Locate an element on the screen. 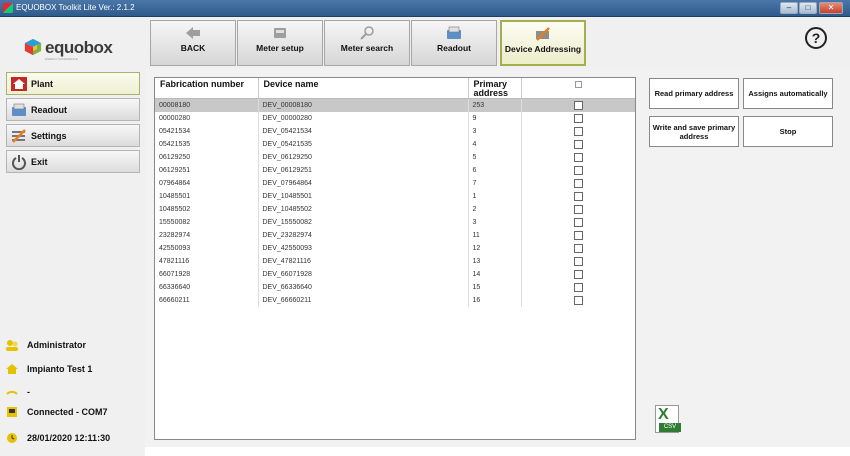 This screenshot has width=850, height=456. table-row: 42550093 DEV_42550093 12 is located at coordinates (395, 248).